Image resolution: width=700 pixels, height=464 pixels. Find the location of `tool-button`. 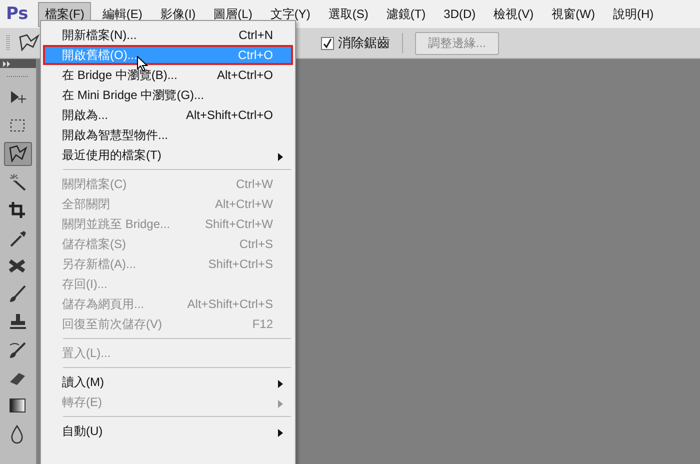

tool-button is located at coordinates (18, 154).